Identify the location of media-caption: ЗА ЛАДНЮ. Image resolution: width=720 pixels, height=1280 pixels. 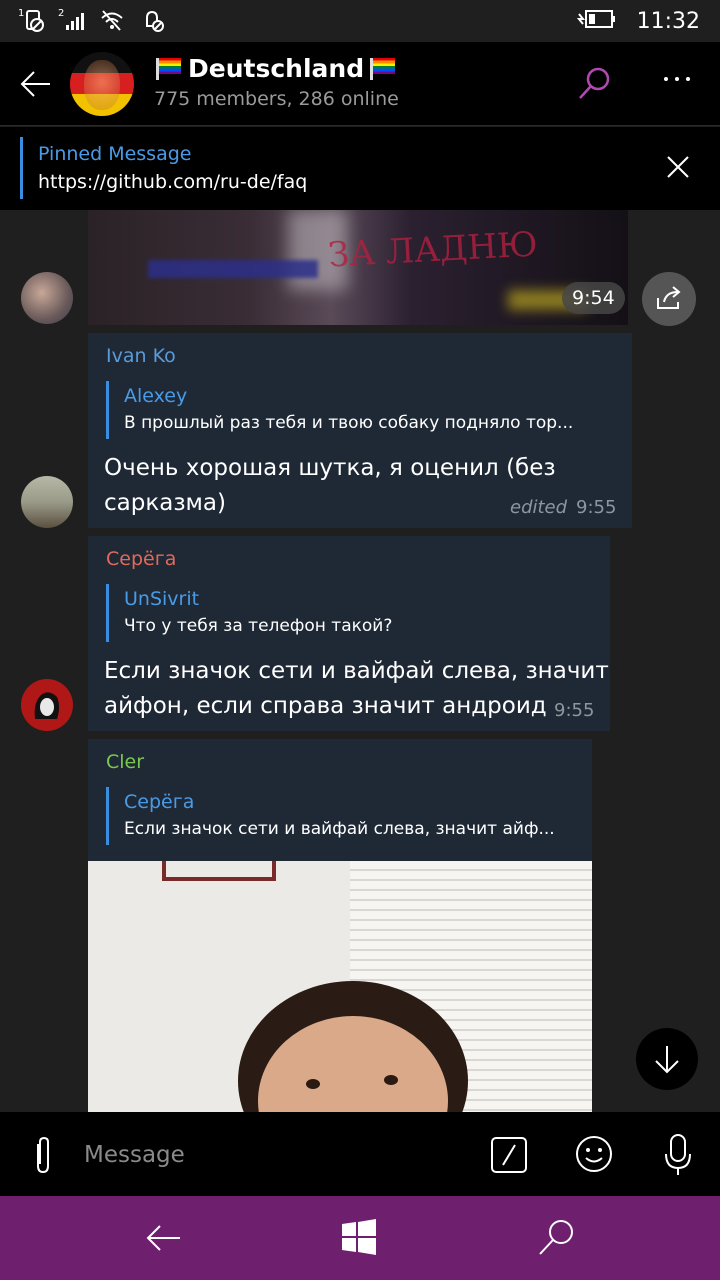
(433, 250).